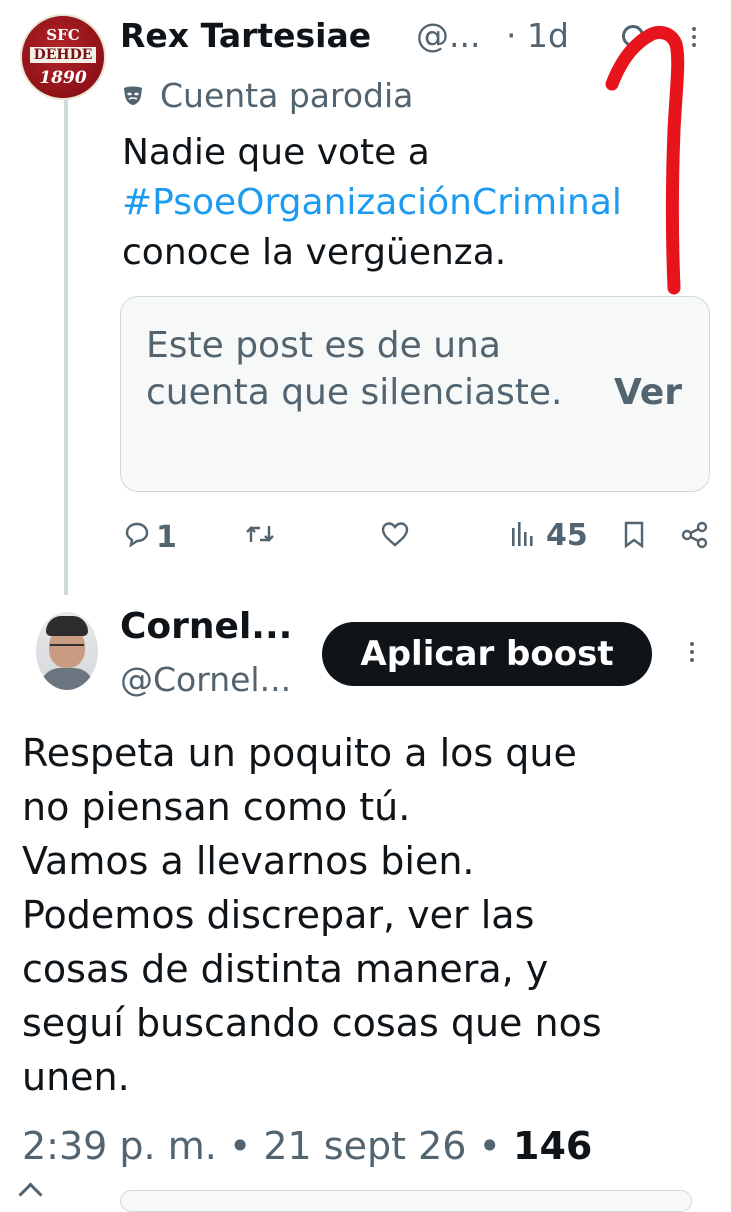 Image resolution: width=731 pixels, height=1212 pixels. What do you see at coordinates (487, 654) in the screenshot?
I see `apply-boost-button: Aplicar boost` at bounding box center [487, 654].